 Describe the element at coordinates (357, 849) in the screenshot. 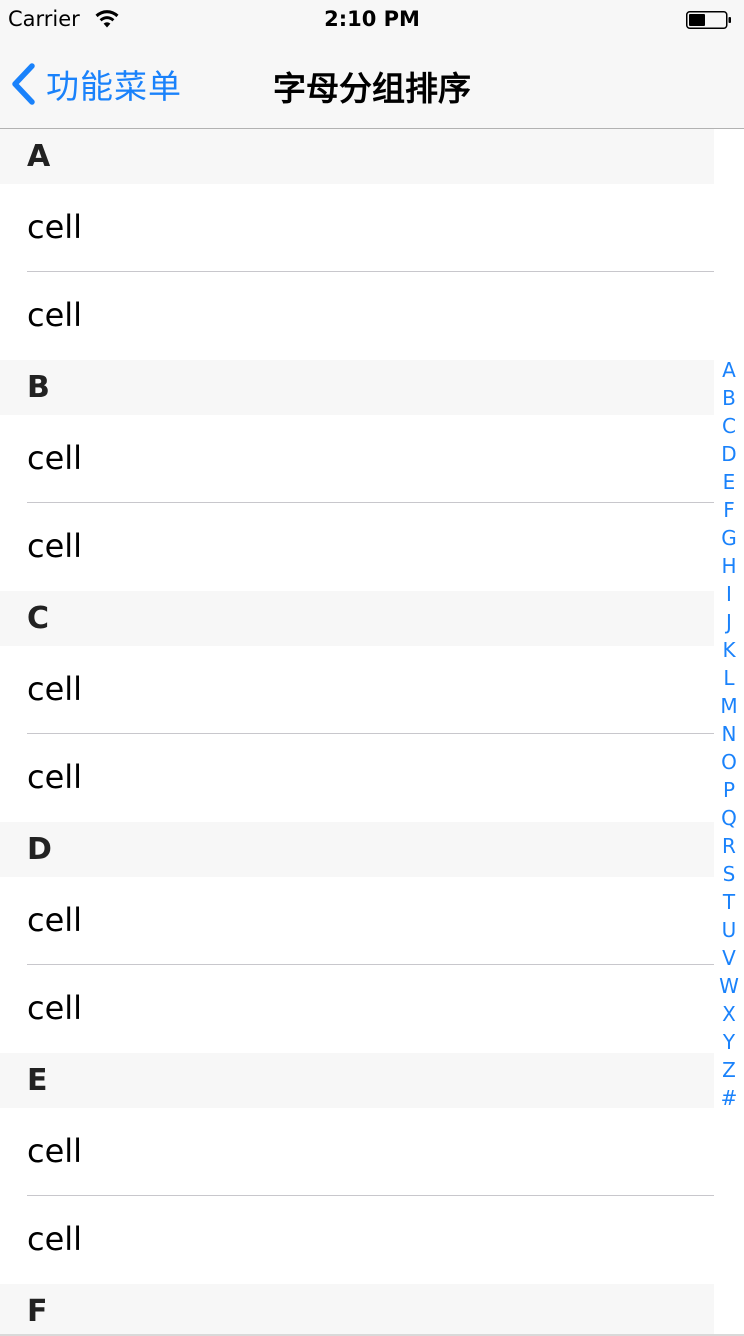

I see `section-header-d: D` at that location.